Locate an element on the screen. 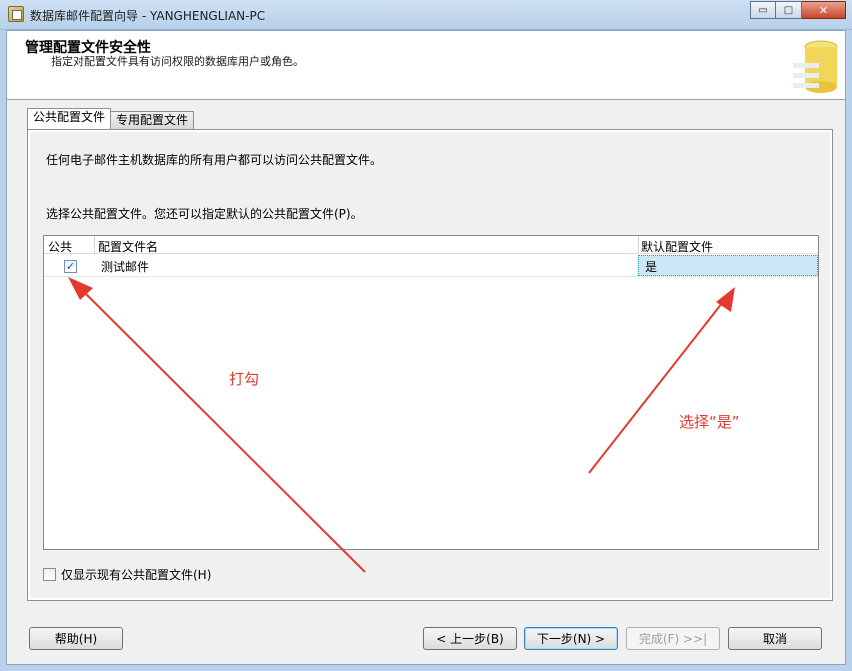  public-checkbox: ✓ is located at coordinates (70, 266).